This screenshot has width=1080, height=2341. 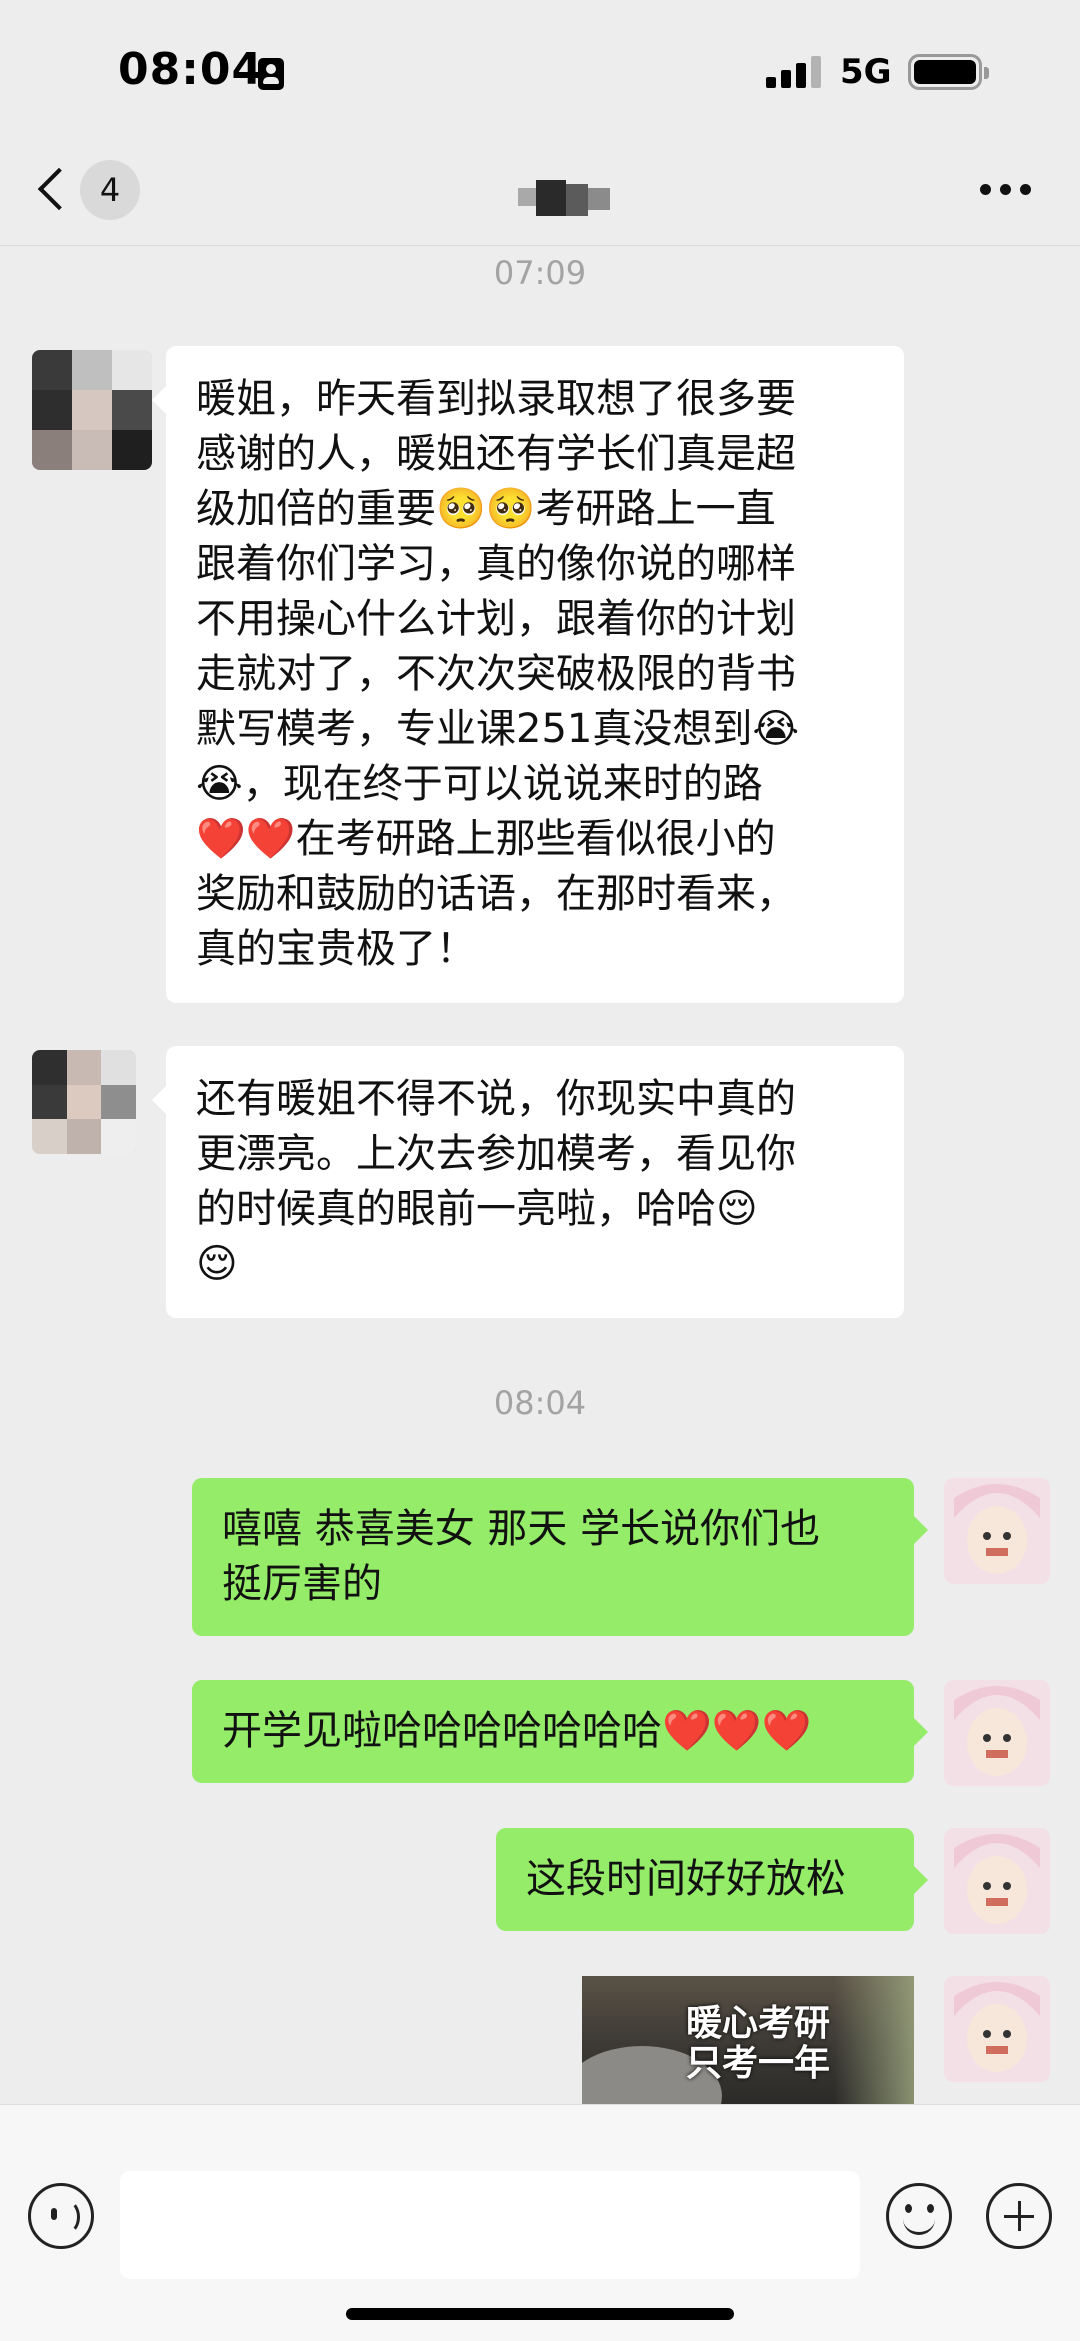 What do you see at coordinates (540, 1403) in the screenshot?
I see `message-timestamp: 08:04` at bounding box center [540, 1403].